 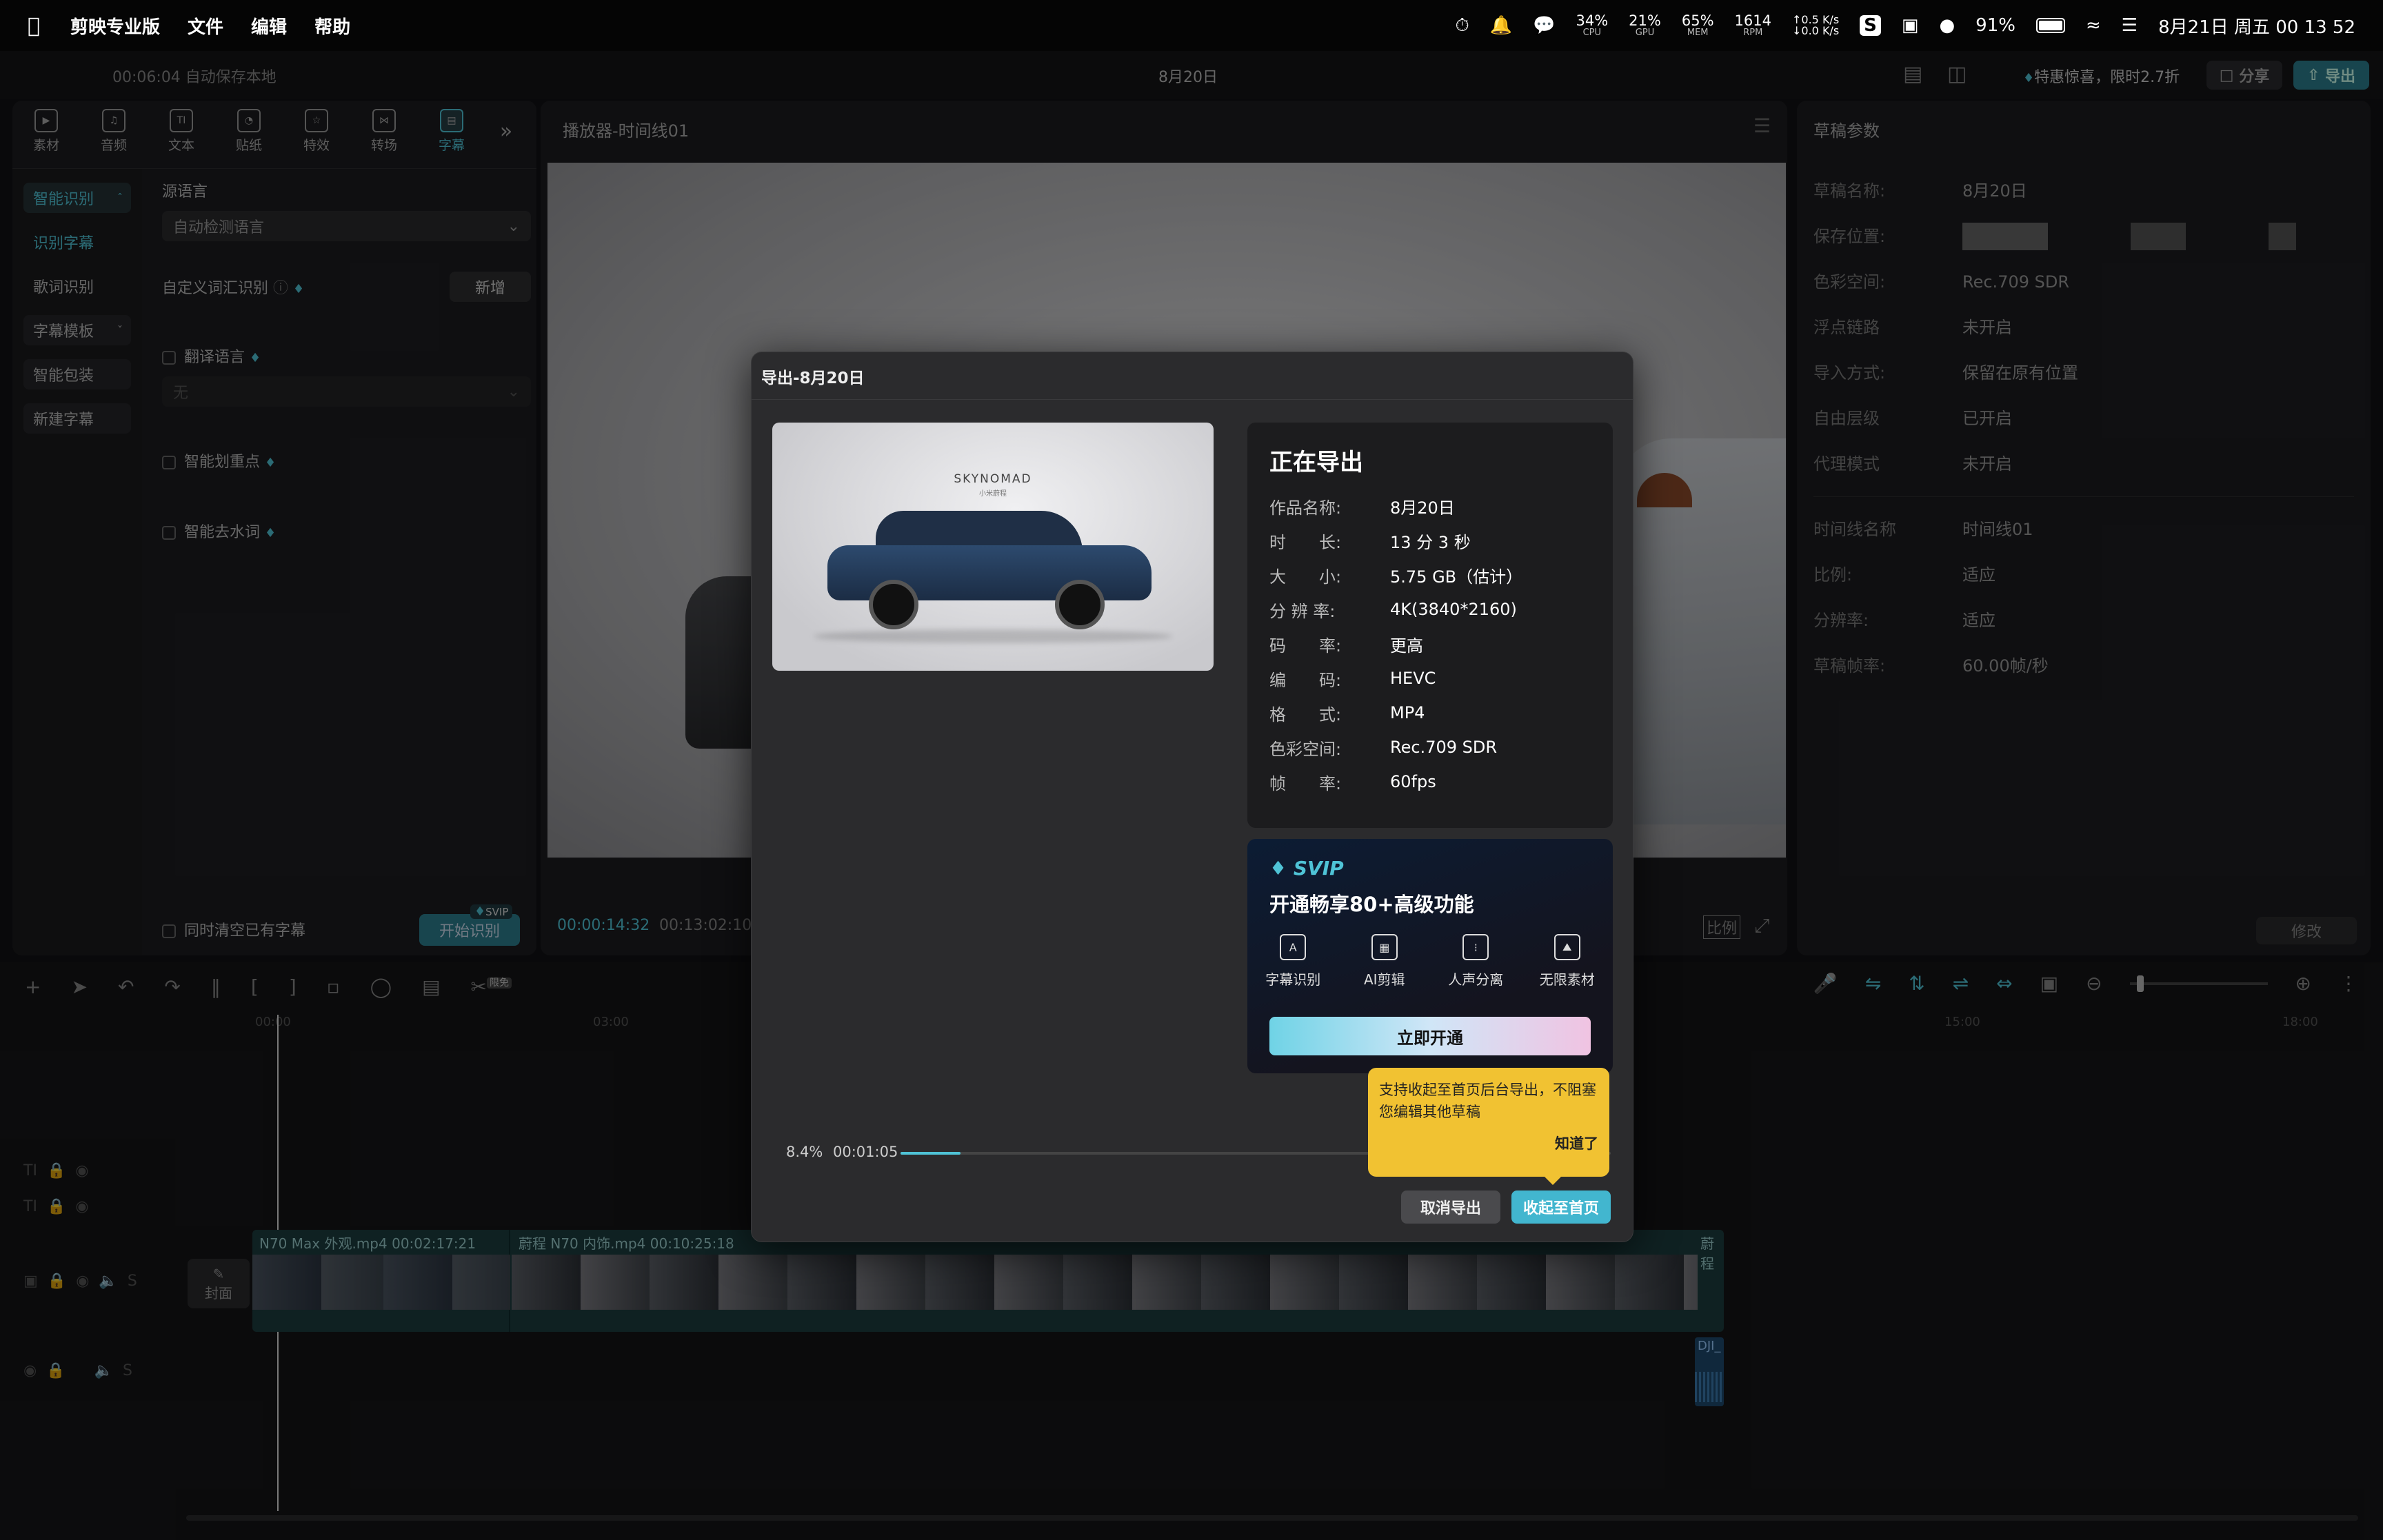 What do you see at coordinates (1870, 26) in the screenshot?
I see `sogou-input-icon: S` at bounding box center [1870, 26].